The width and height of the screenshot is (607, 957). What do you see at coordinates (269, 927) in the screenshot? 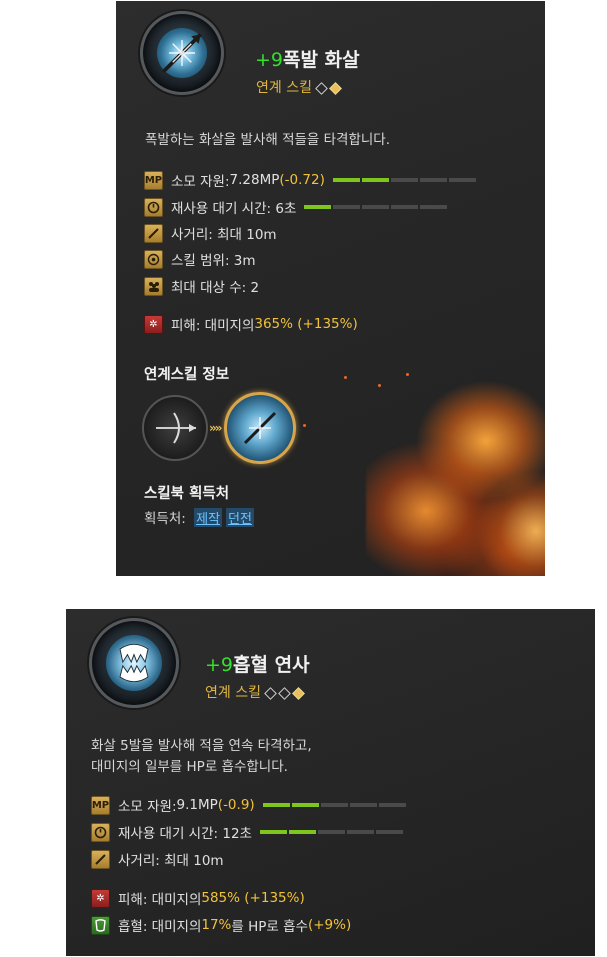
I see `lifesteal-mid: 를 HP로 흡수` at bounding box center [269, 927].